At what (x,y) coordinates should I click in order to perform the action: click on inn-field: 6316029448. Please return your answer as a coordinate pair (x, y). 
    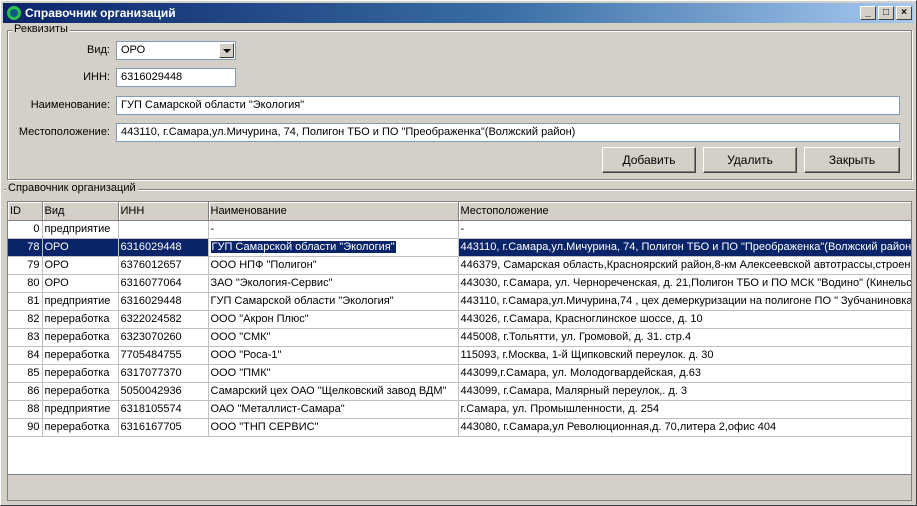
    Looking at the image, I should click on (176, 77).